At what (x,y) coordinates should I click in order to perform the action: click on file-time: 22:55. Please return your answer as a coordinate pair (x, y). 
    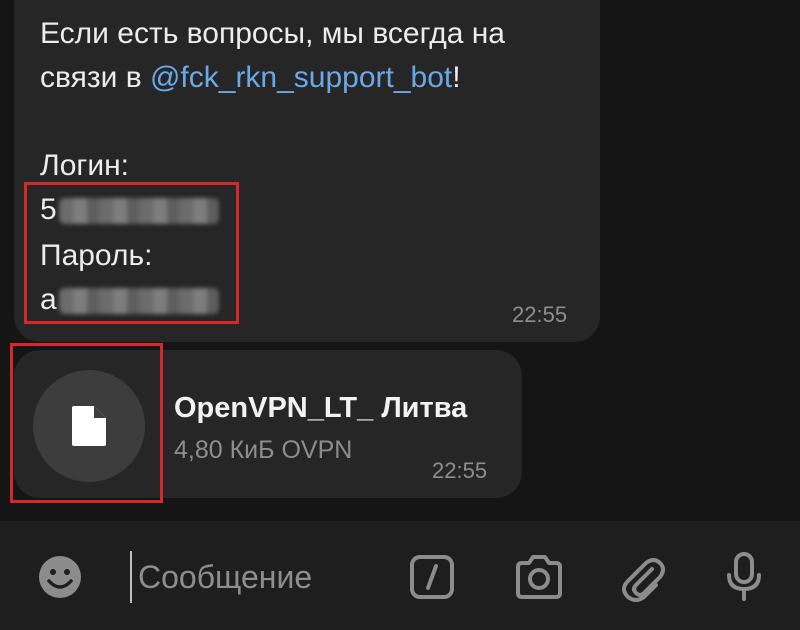
    Looking at the image, I should click on (460, 470).